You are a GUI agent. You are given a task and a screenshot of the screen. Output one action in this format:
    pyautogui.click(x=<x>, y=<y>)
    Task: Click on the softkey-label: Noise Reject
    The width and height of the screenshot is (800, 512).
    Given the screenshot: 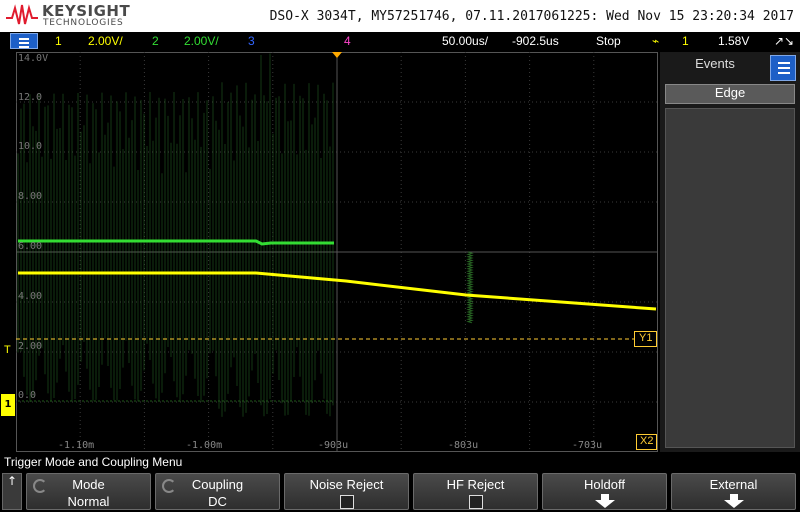 What is the action you would take?
    pyautogui.click(x=346, y=484)
    